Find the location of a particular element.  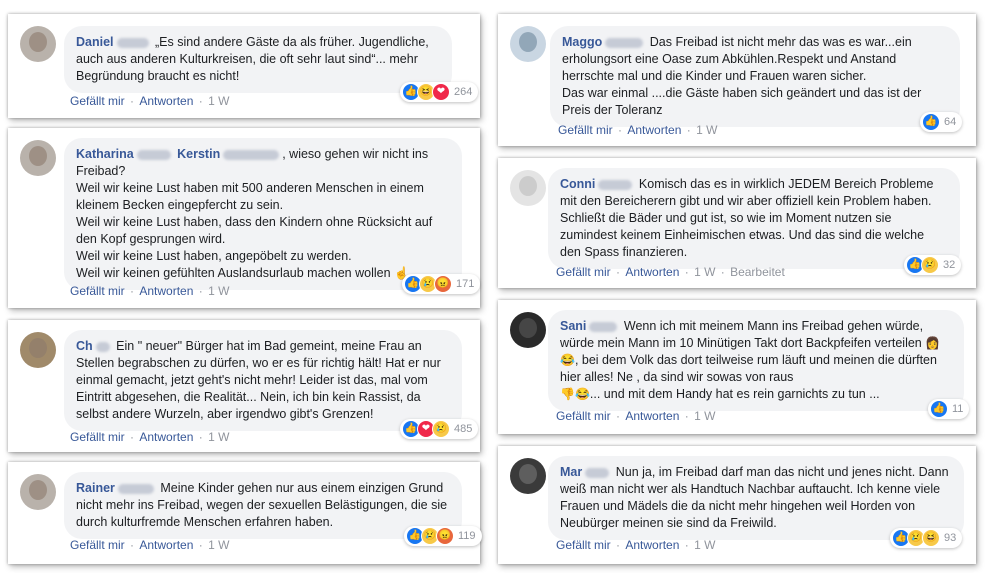

author-name: Conni is located at coordinates (577, 184).